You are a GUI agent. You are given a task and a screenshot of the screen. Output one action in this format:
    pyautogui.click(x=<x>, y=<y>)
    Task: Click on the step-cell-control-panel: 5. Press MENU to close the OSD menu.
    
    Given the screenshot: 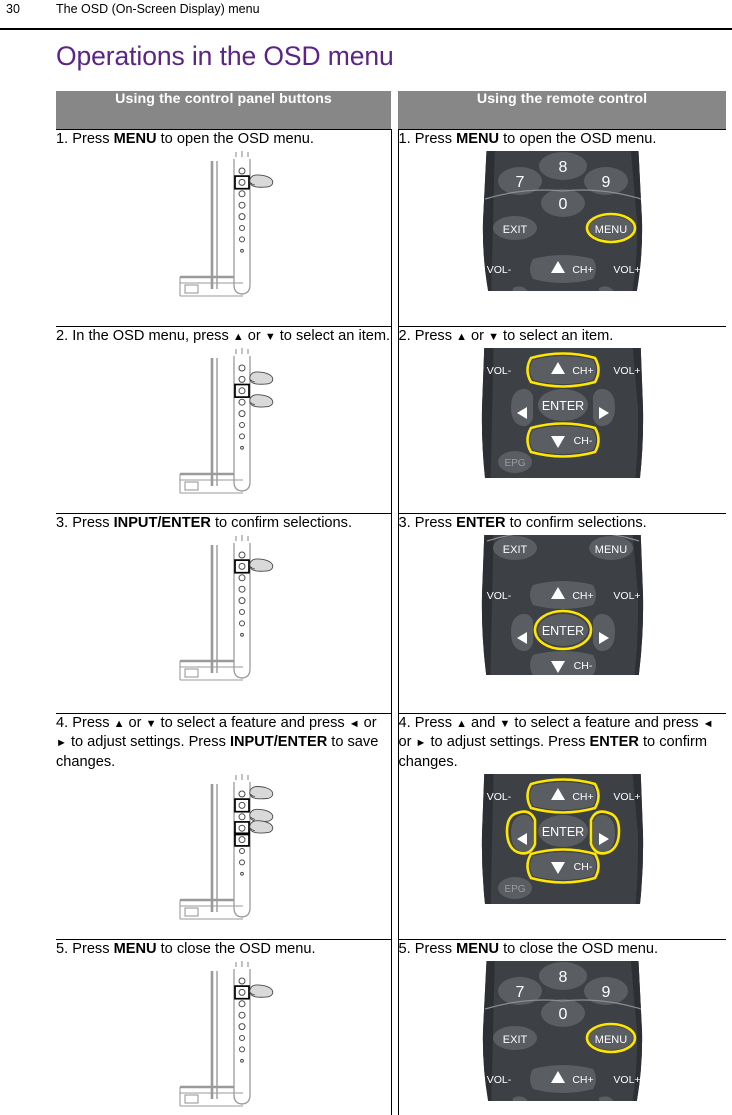 What is the action you would take?
    pyautogui.click(x=223, y=1026)
    